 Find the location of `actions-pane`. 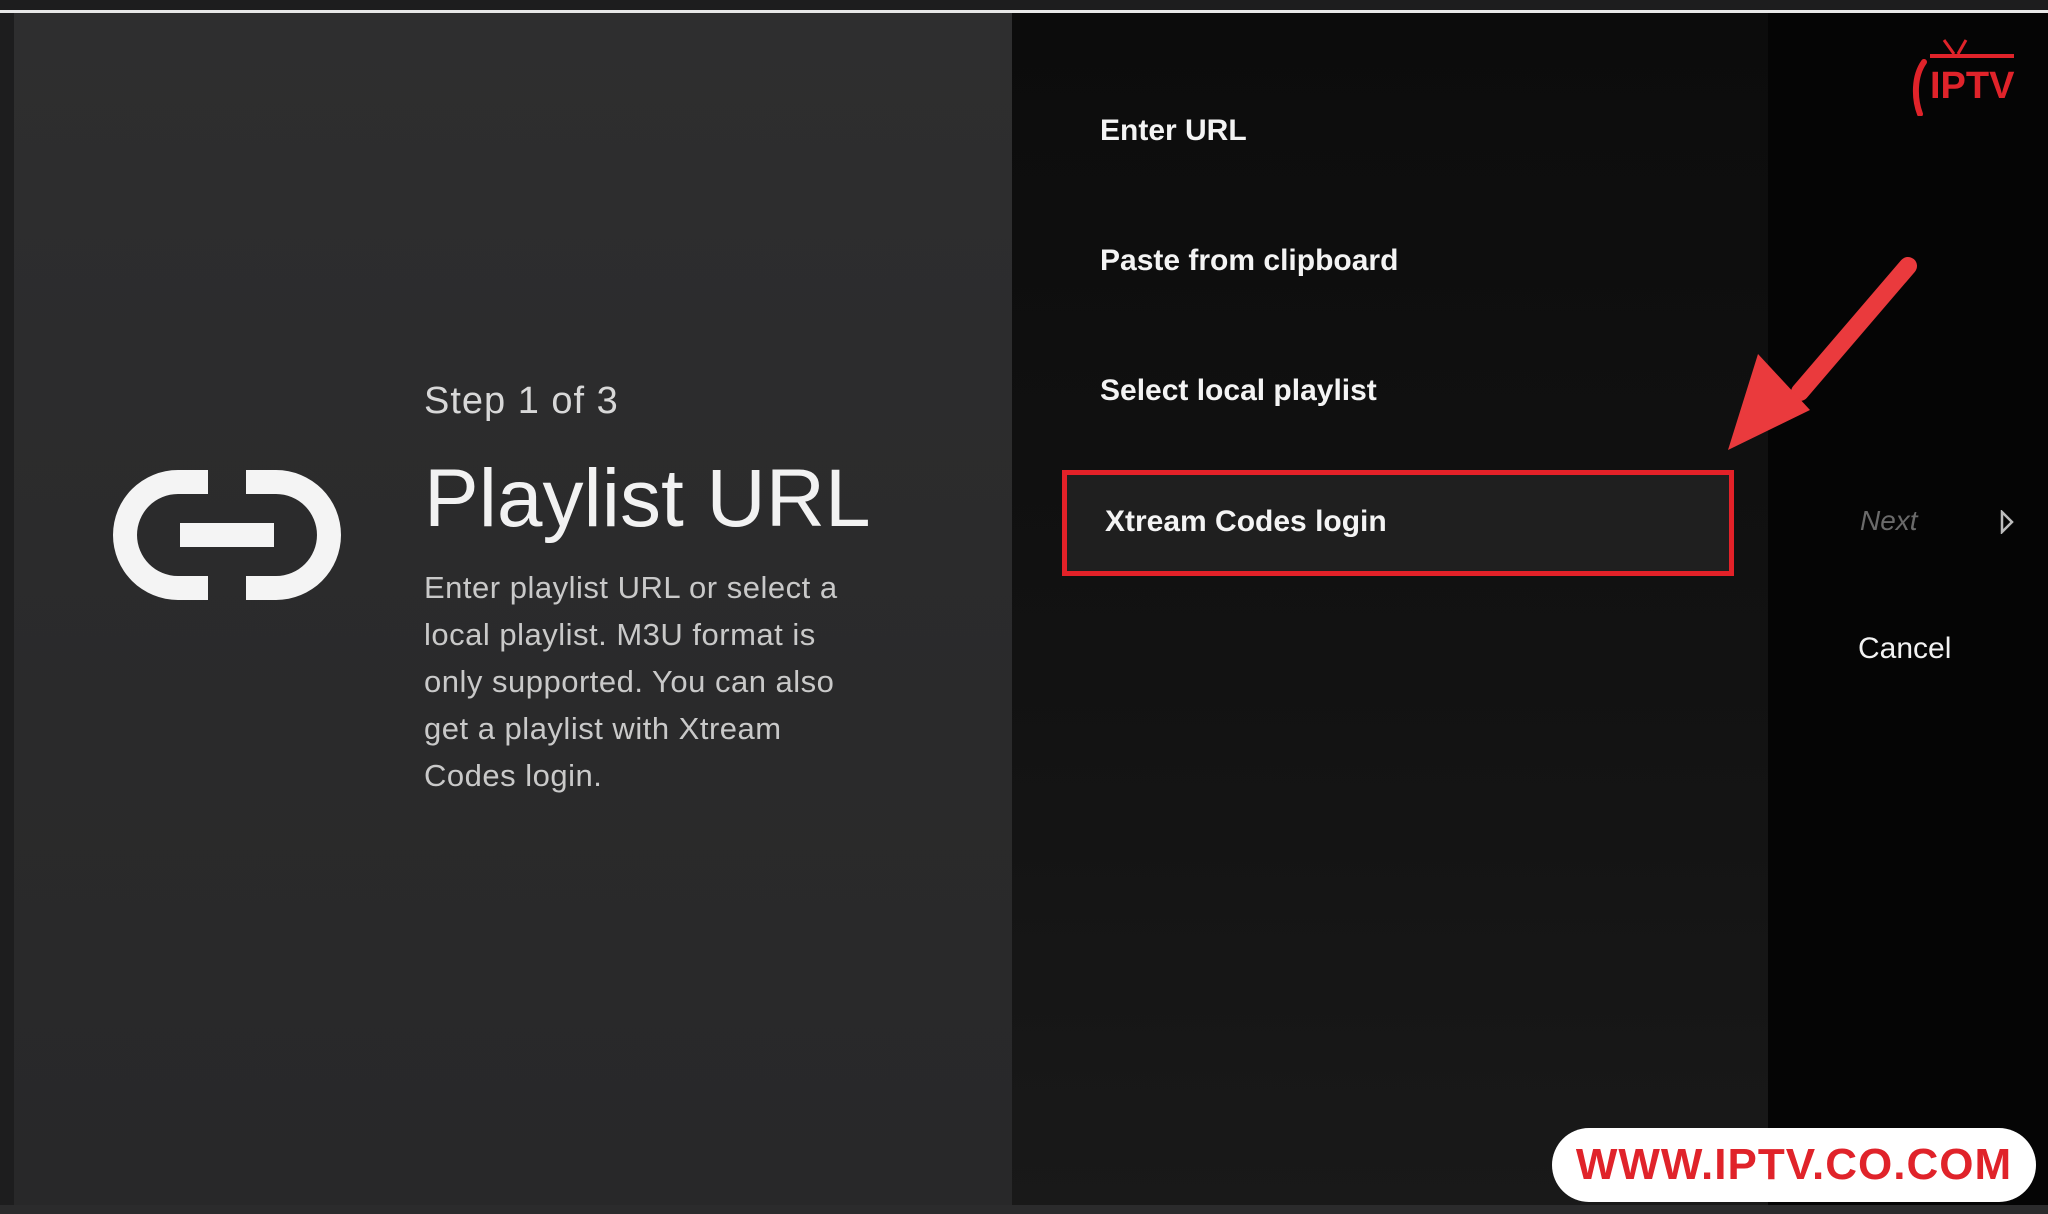

actions-pane is located at coordinates (1908, 609).